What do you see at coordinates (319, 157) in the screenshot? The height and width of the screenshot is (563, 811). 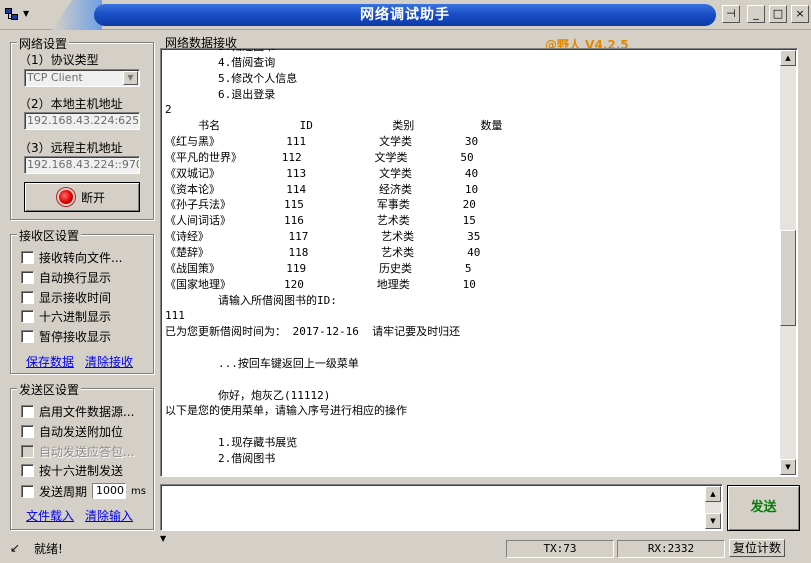 I see `received-line: 《平凡的世界》 112 文学类 50` at bounding box center [319, 157].